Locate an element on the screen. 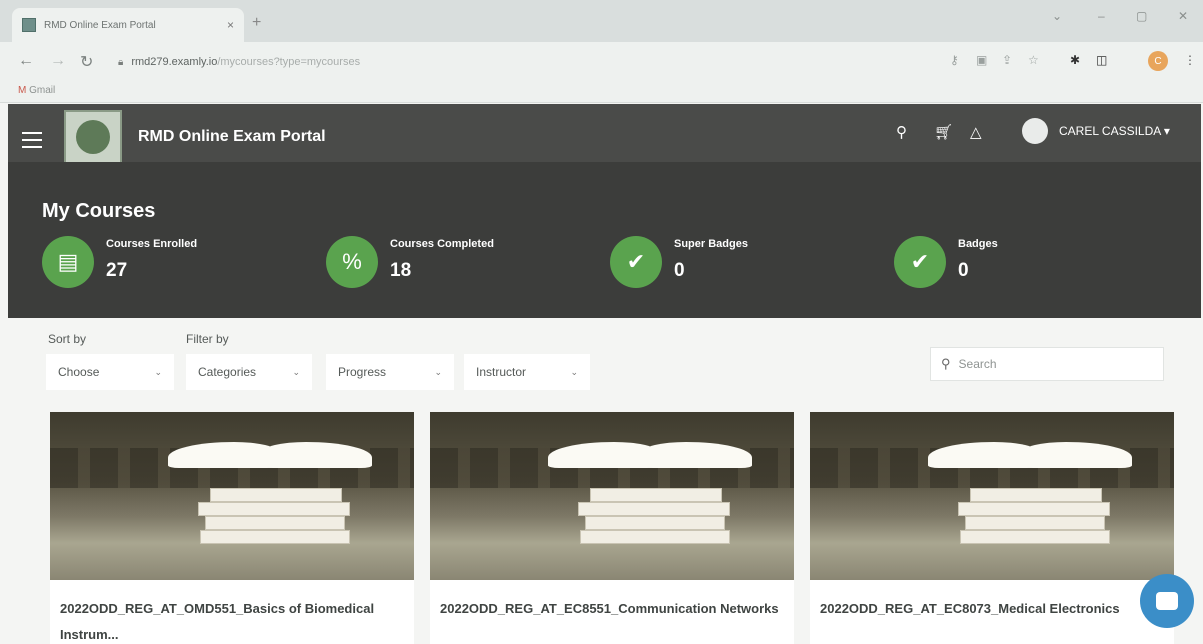 The image size is (1203, 644). filter-label: Filter by is located at coordinates (207, 339).